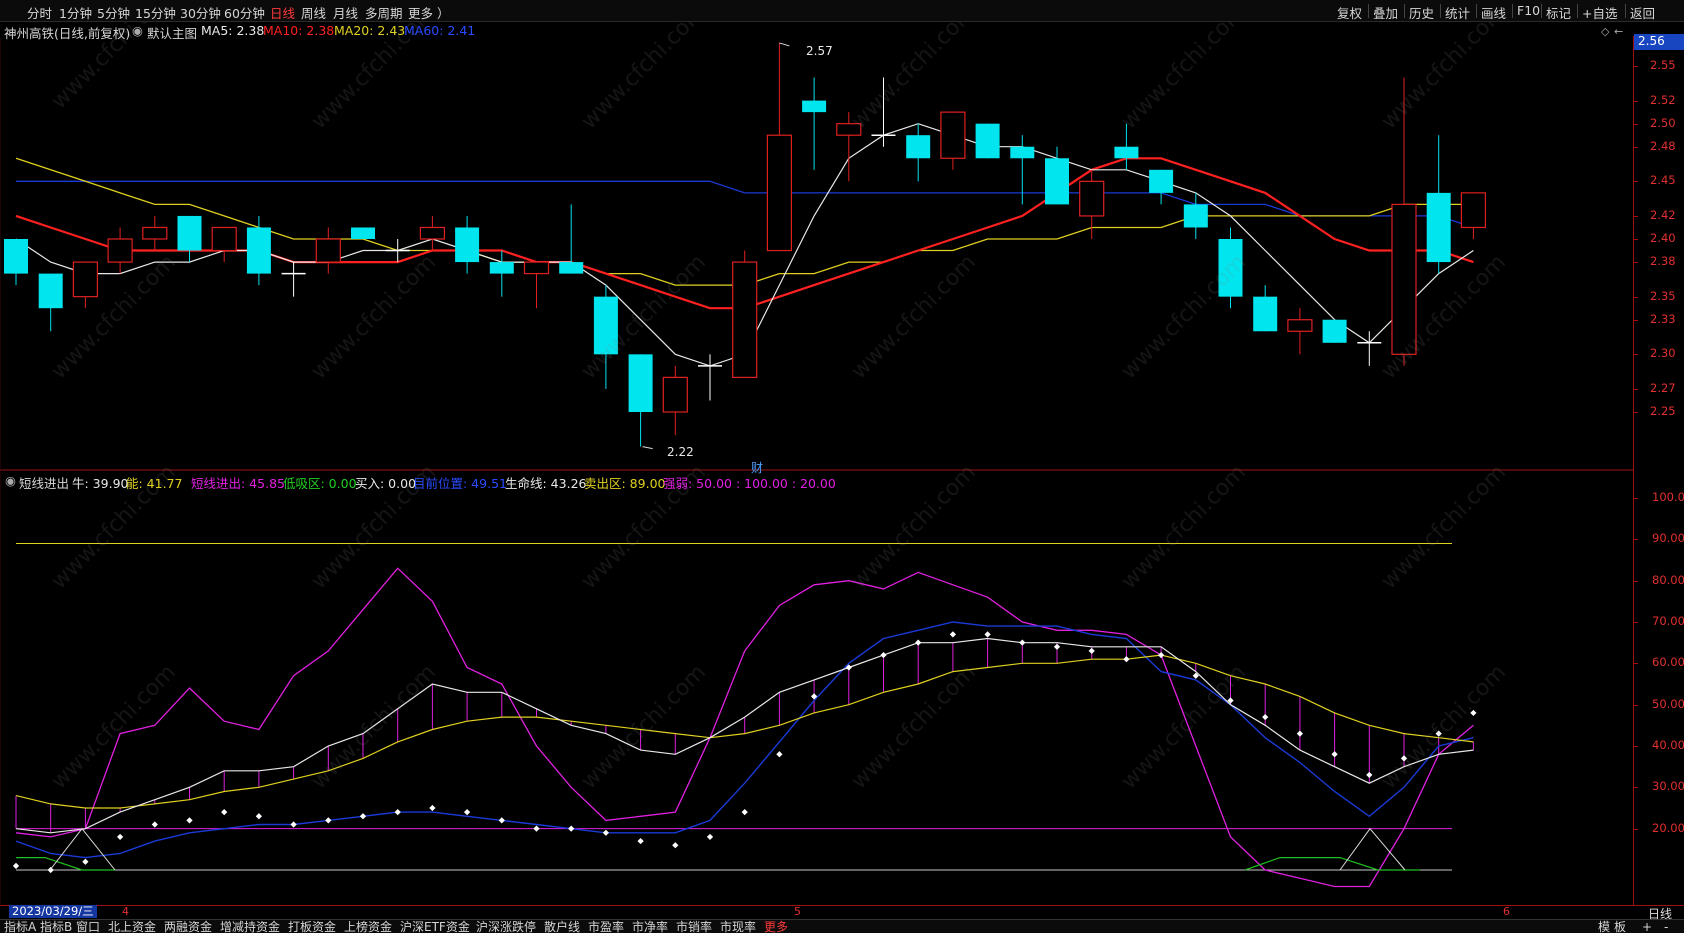 Image resolution: width=1684 pixels, height=933 pixels. Describe the element at coordinates (345, 12) in the screenshot. I see `tab-monthly: 月线` at that location.